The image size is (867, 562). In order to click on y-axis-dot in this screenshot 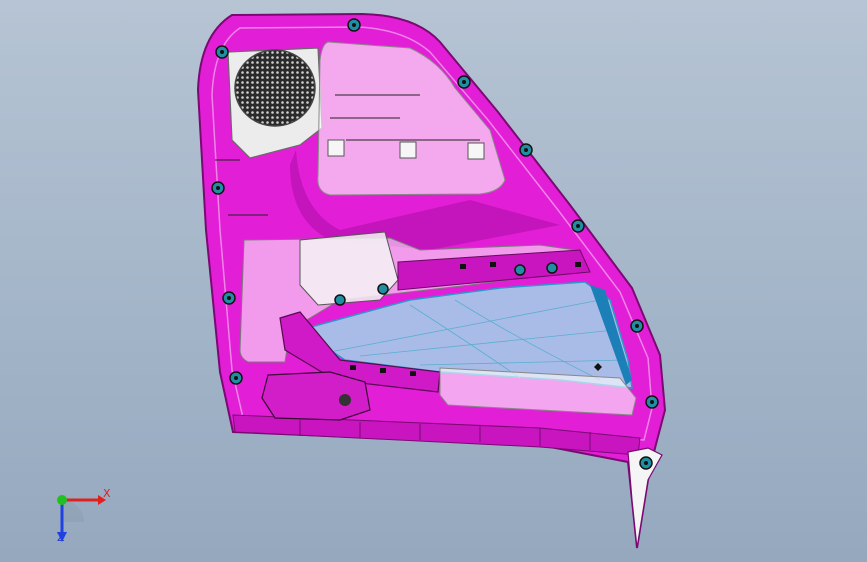, I will do `click(62, 500)`.